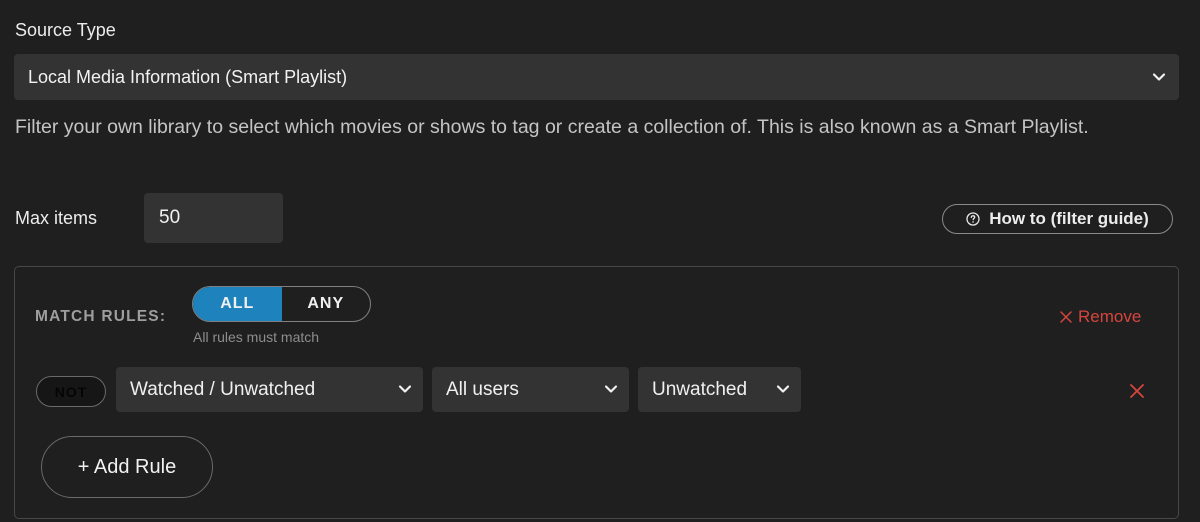 Image resolution: width=1200 pixels, height=522 pixels. What do you see at coordinates (188, 76) in the screenshot?
I see `source-type-value: Local Media Information (Smart Playlist)` at bounding box center [188, 76].